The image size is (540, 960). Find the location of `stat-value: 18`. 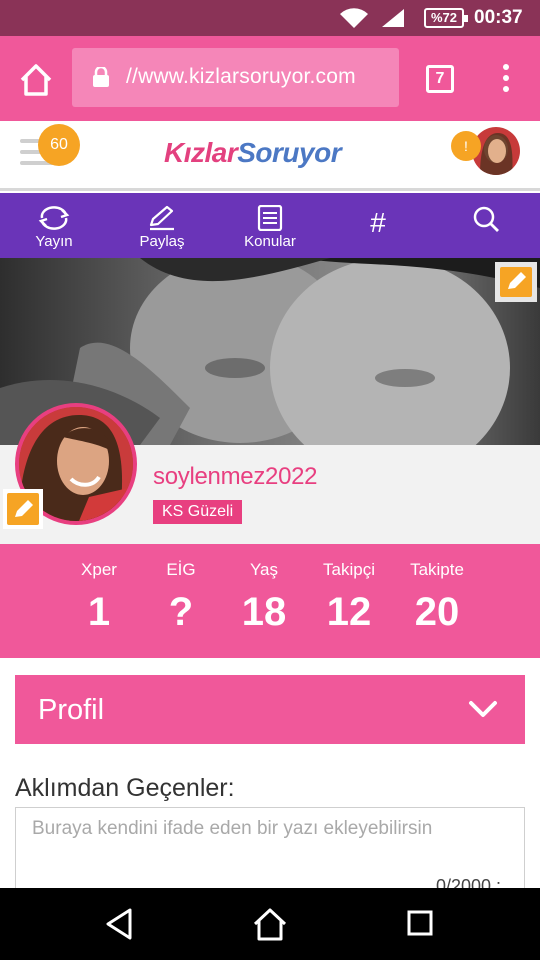

stat-value: 18 is located at coordinates (264, 612).